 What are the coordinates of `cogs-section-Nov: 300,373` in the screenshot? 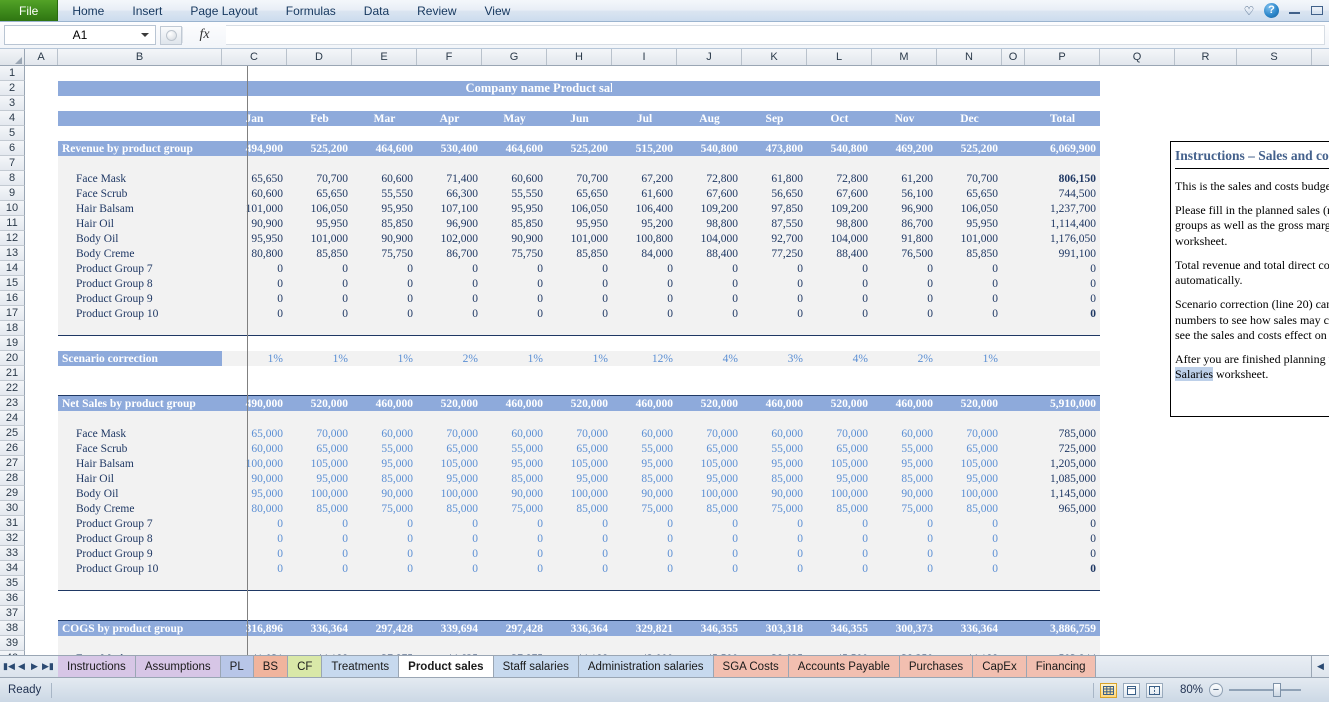 It's located at (904, 628).